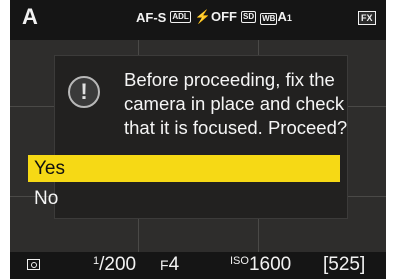 The height and width of the screenshot is (279, 395). I want to click on shots-remaining: [525], so click(344, 264).